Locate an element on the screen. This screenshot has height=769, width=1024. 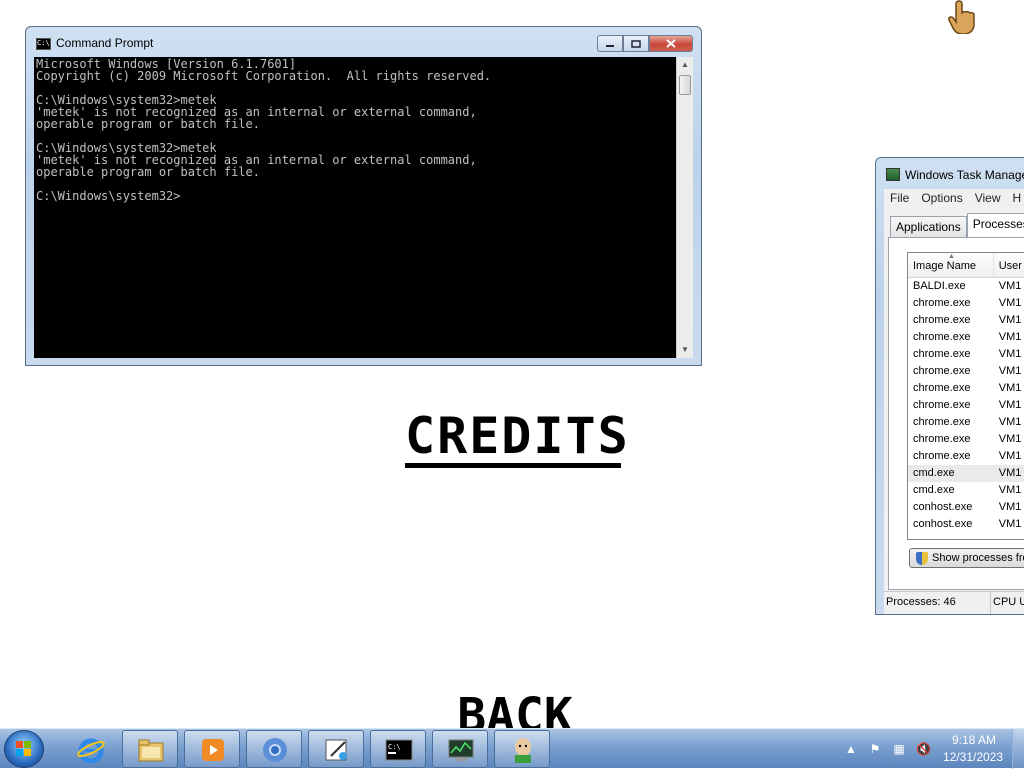
taskbar-media-player is located at coordinates (212, 749).